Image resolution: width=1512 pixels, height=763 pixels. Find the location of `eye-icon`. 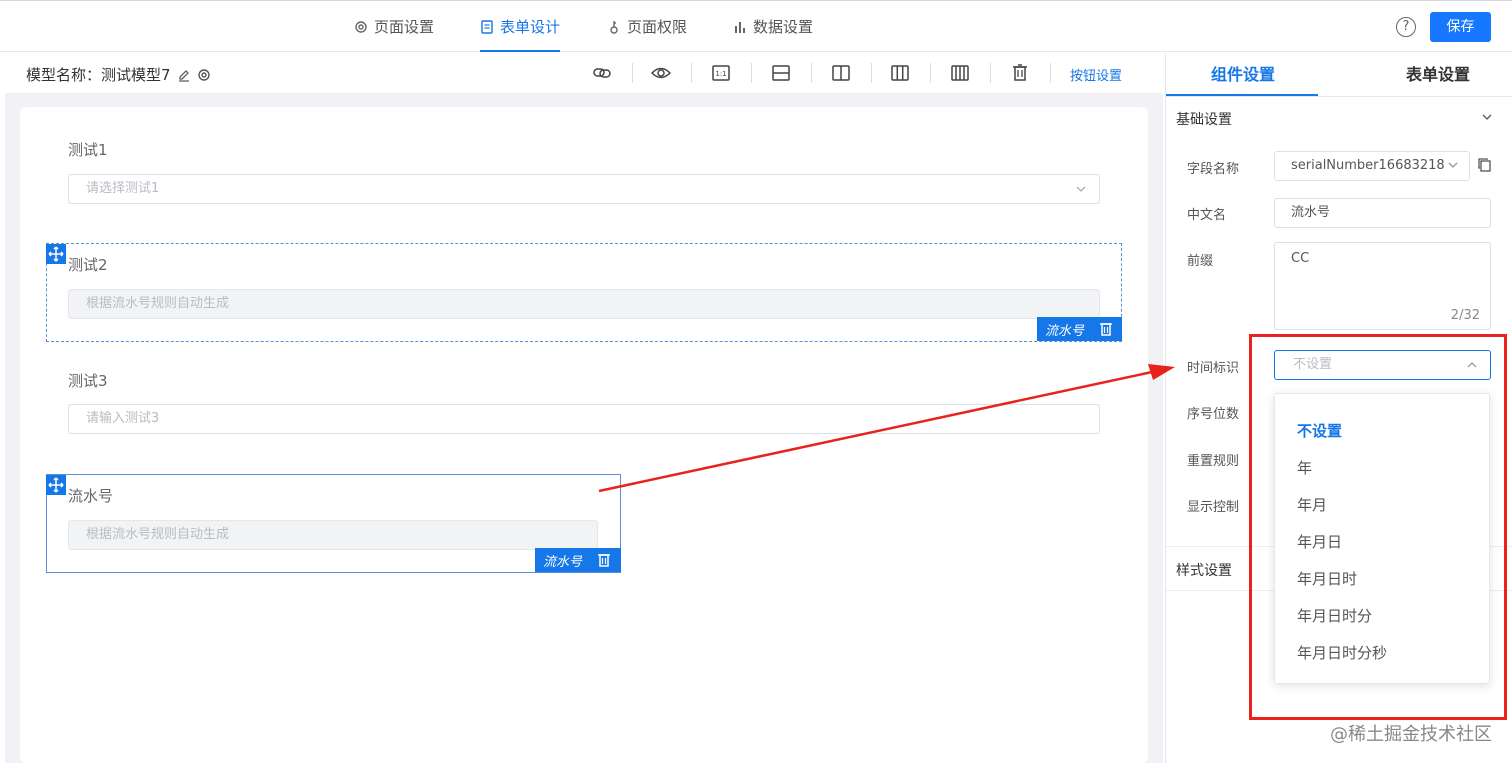

eye-icon is located at coordinates (661, 73).